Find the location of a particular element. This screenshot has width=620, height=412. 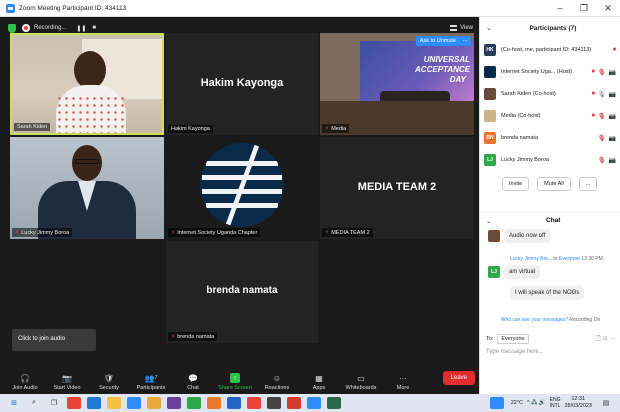

chat-title: Chat is located at coordinates (553, 220).